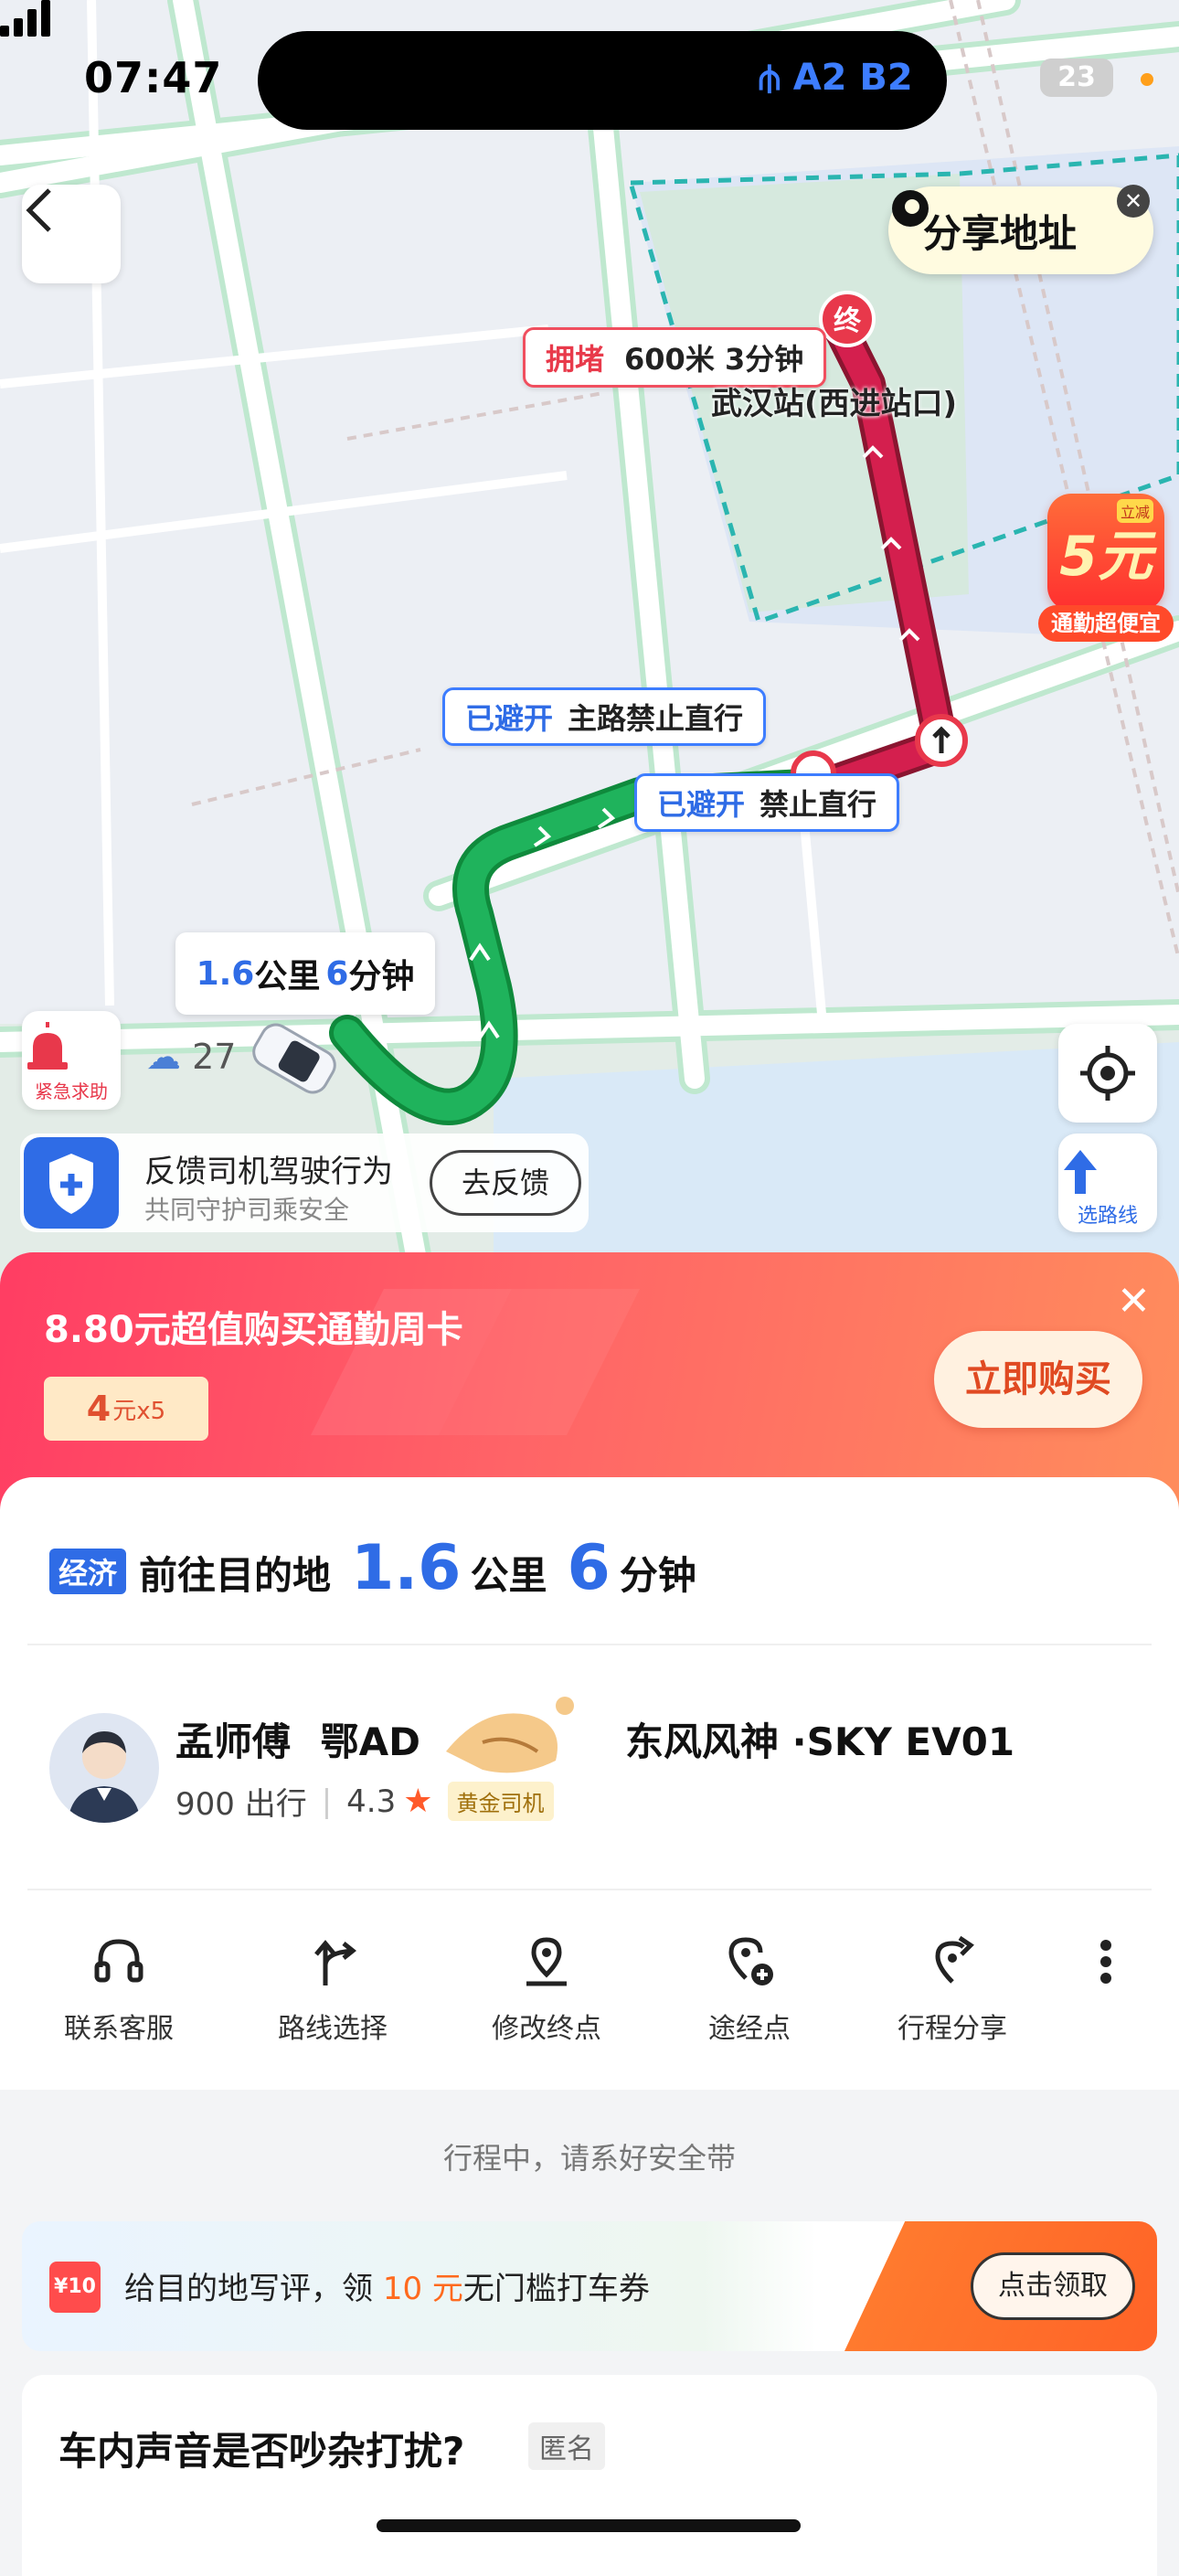 The image size is (1179, 2576). Describe the element at coordinates (418, 1801) in the screenshot. I see `star-icon: ★` at that location.